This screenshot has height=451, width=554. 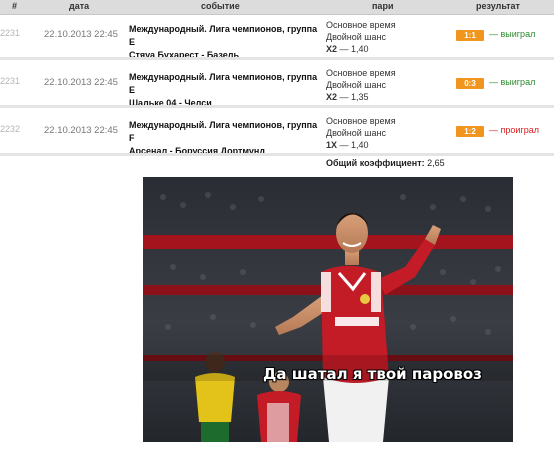 I want to click on bet-odds: X2 — 1,40, so click(x=361, y=49).